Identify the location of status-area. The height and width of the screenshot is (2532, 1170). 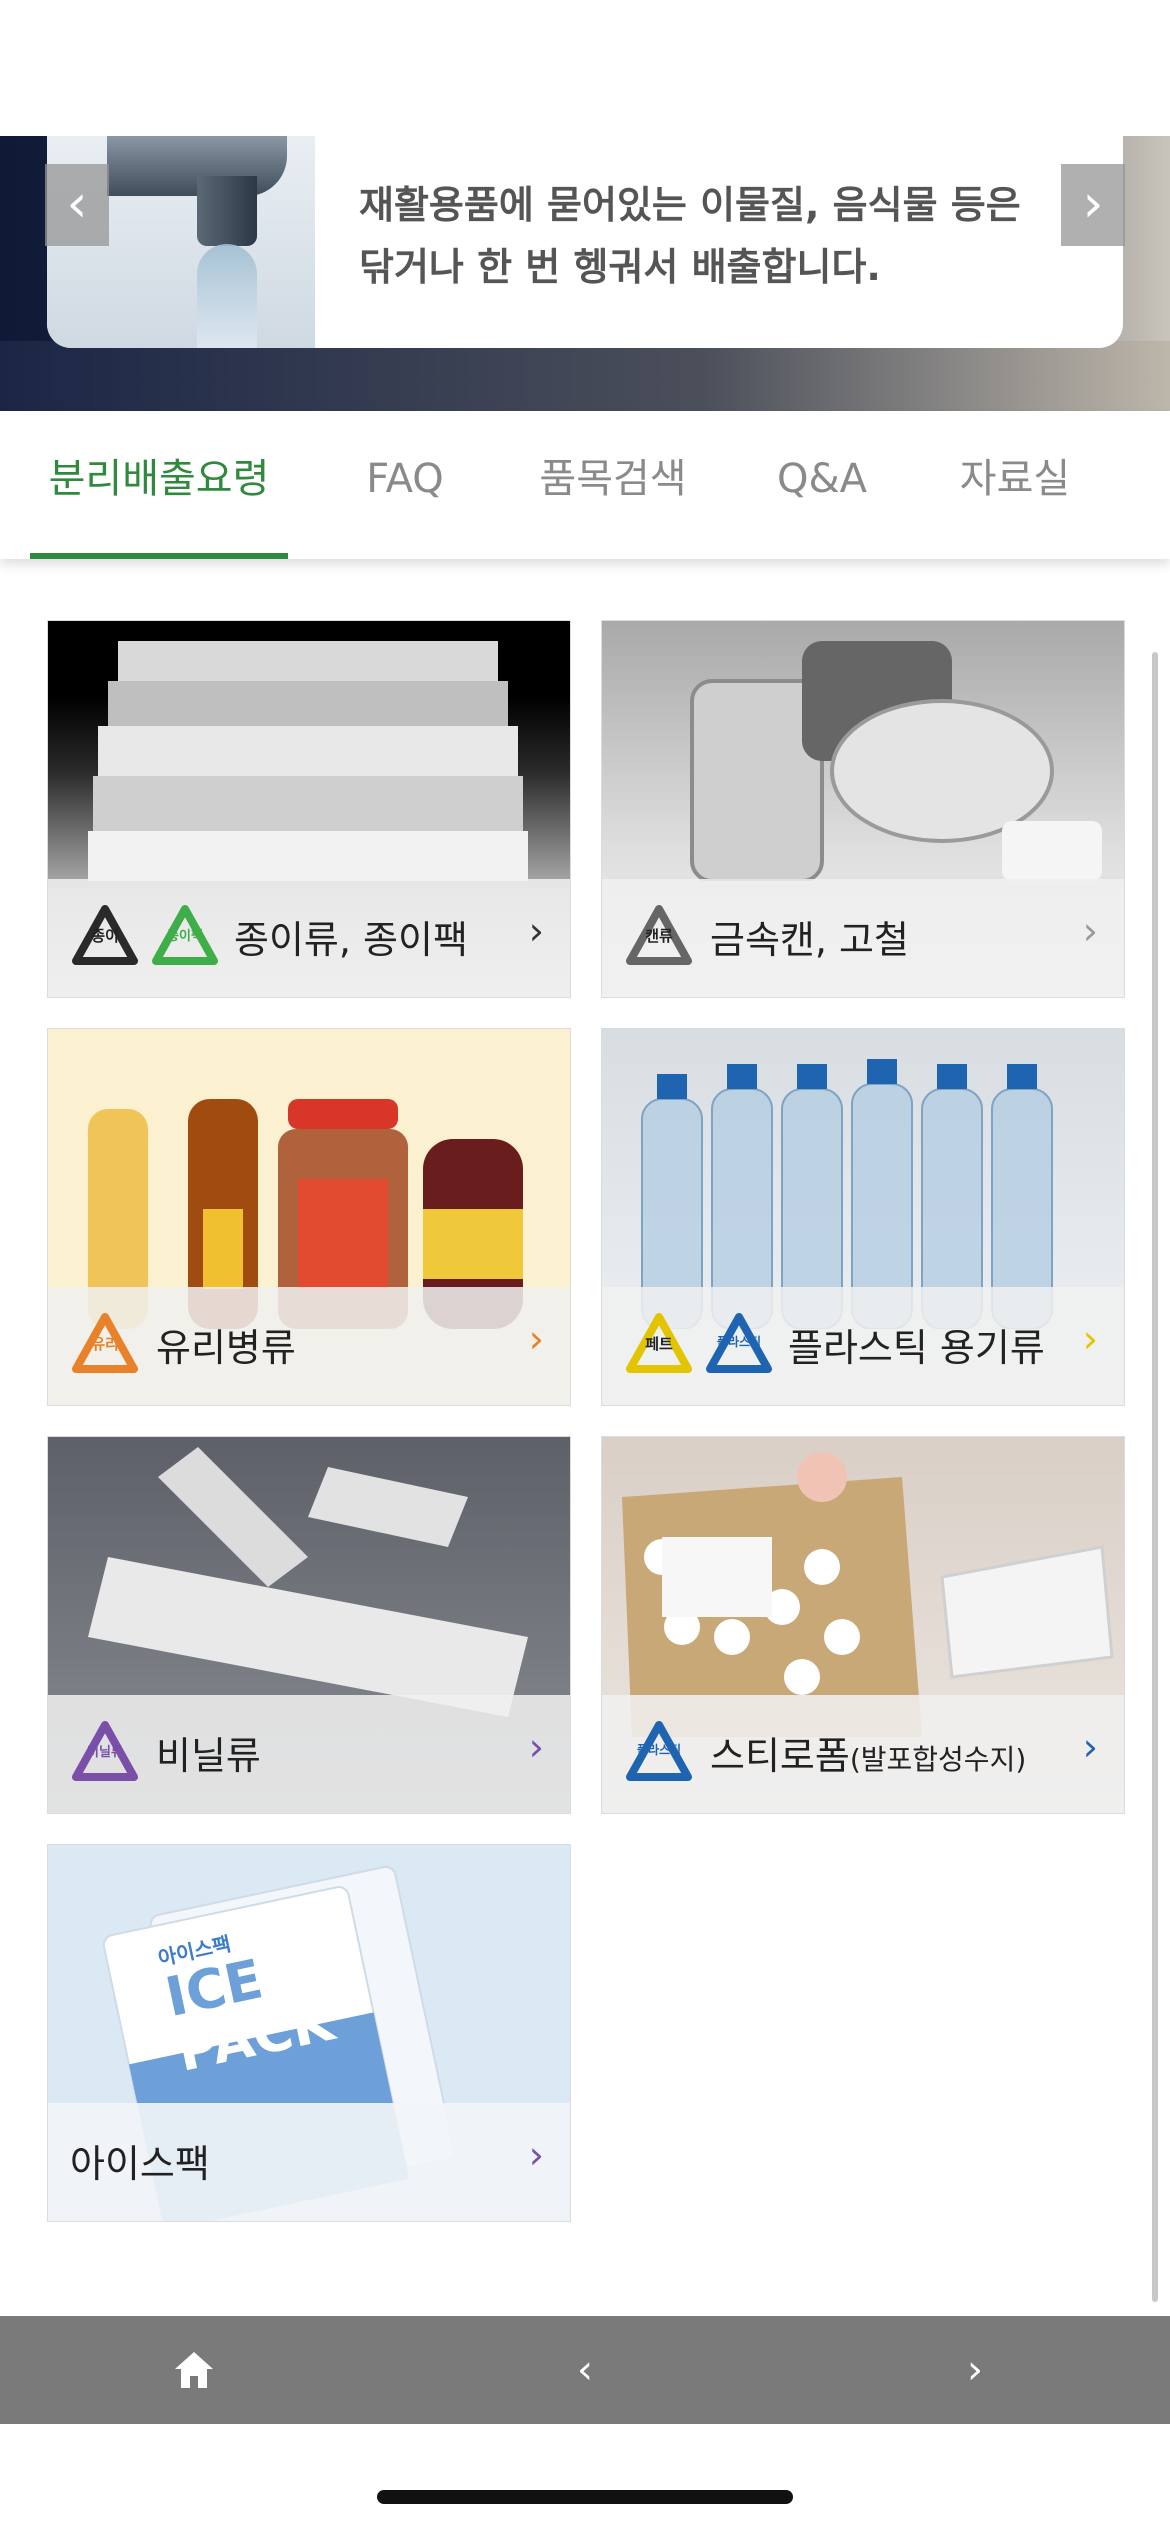
(585, 68).